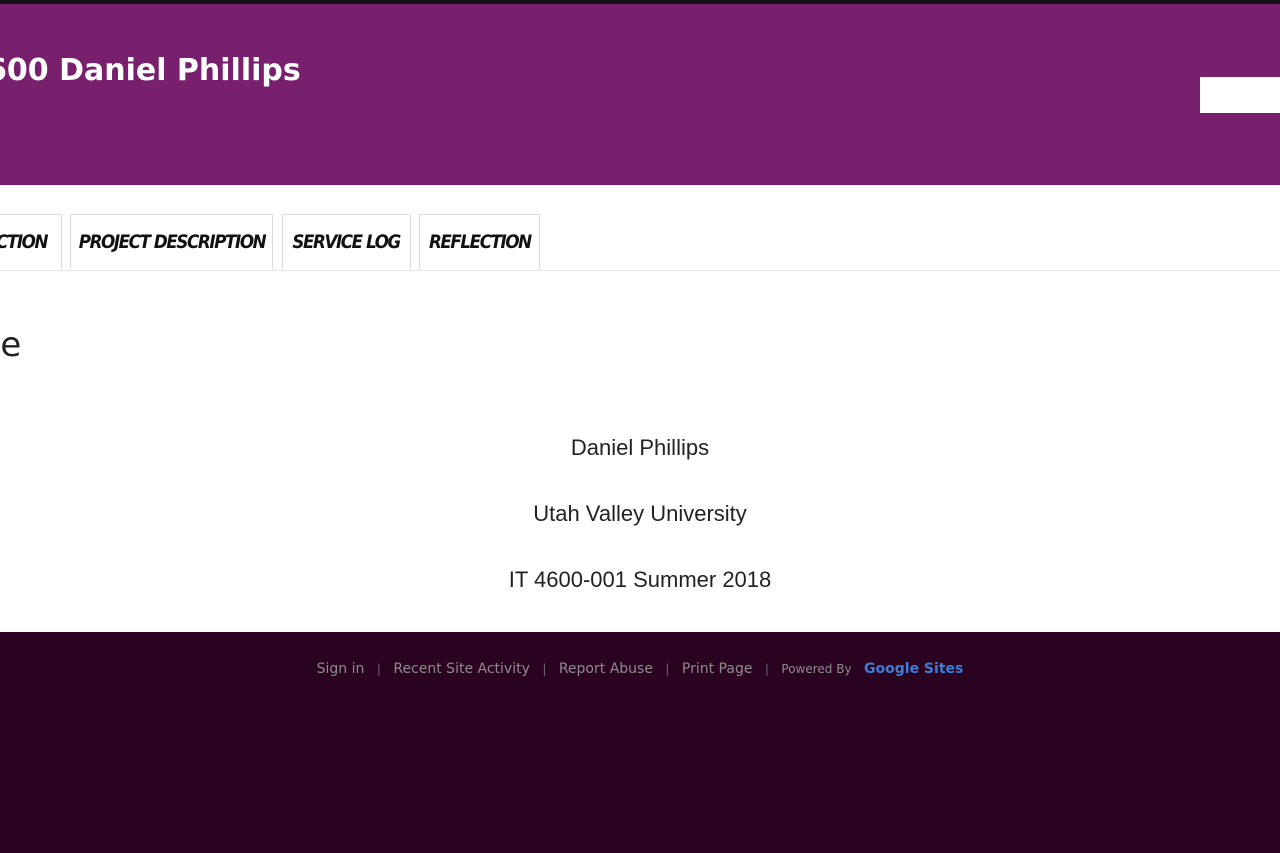 This screenshot has width=1280, height=853. Describe the element at coordinates (24, 242) in the screenshot. I see `tab-label: ction` at that location.